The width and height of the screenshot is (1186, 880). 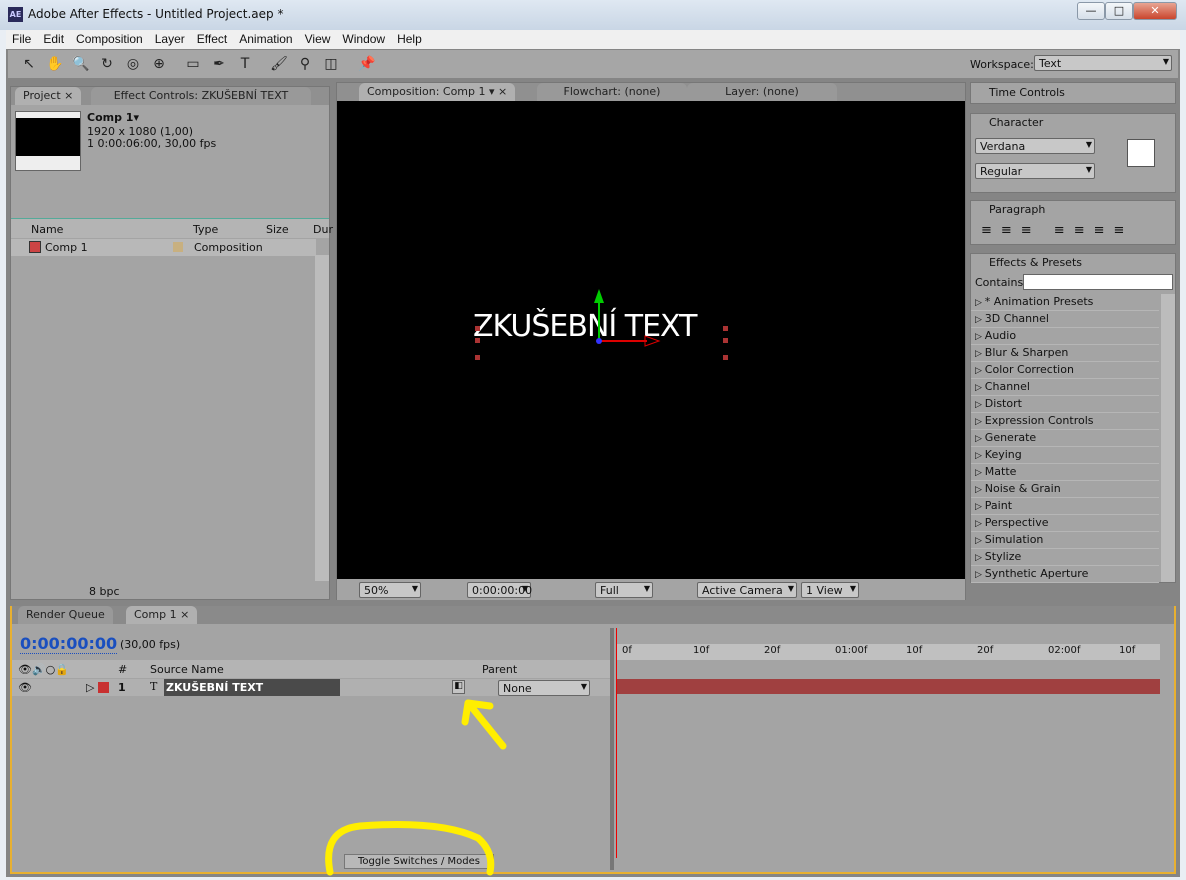 I want to click on project-scrollbar, so click(x=322, y=418).